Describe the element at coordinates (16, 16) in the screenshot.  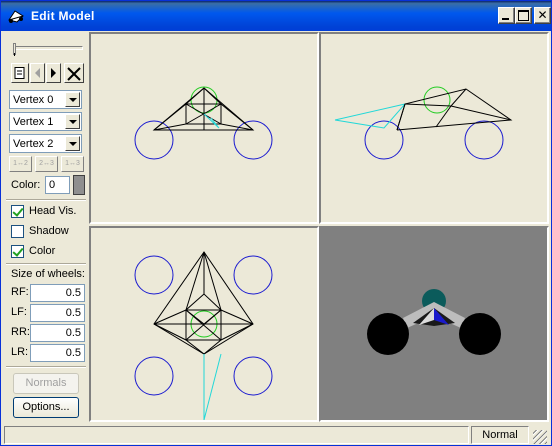
I see `app-icon` at that location.